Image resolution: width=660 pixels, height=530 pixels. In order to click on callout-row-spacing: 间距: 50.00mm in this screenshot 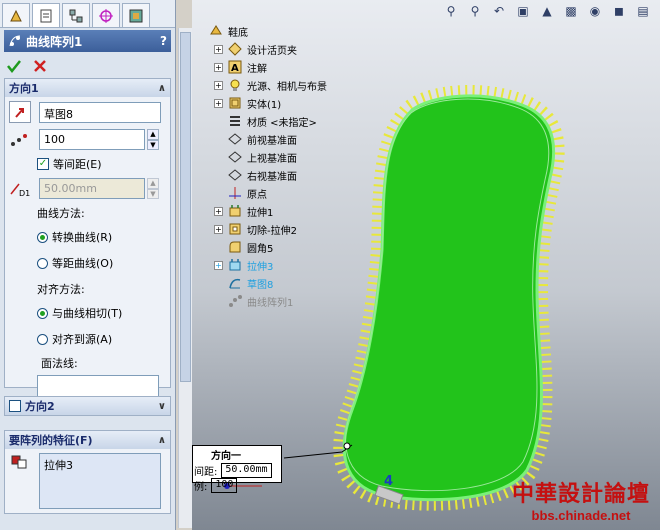, I will do `click(237, 470)`.